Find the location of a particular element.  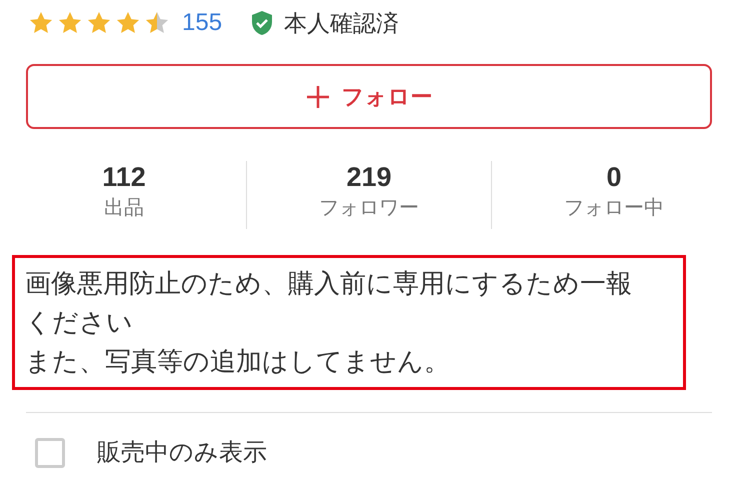

shield-check-icon is located at coordinates (262, 23).